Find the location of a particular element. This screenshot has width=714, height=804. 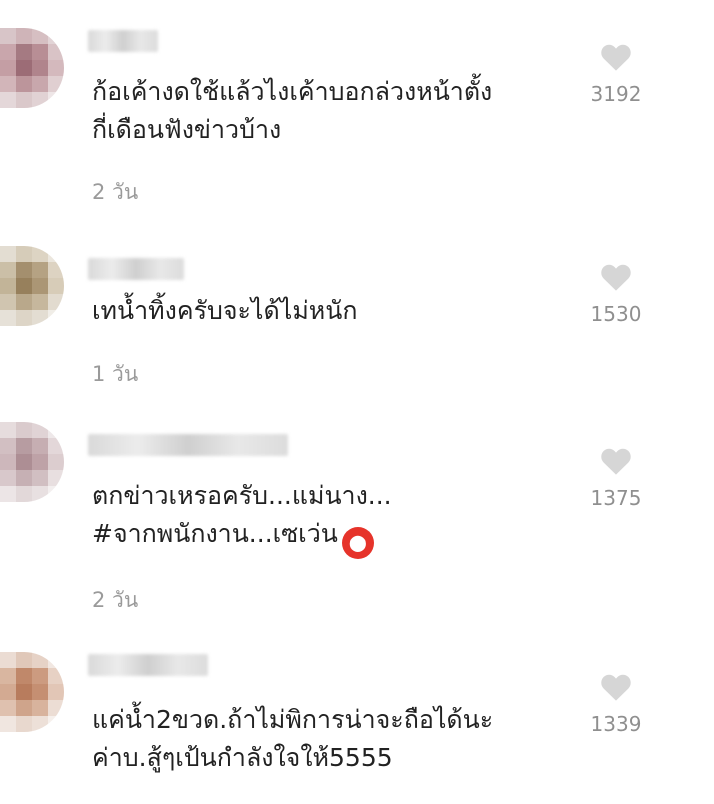

like-button: 1339 is located at coordinates (616, 704).